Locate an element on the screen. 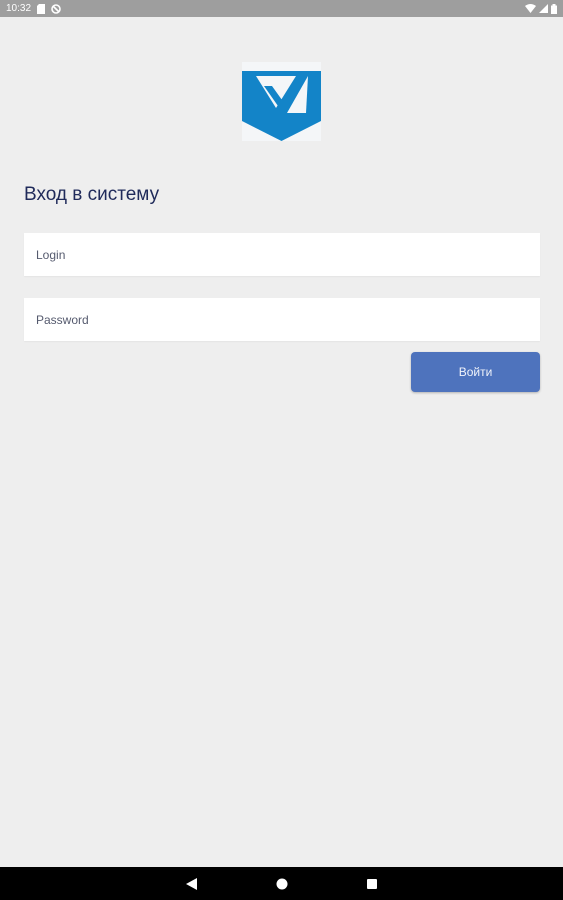 The image size is (563, 900). status-time: 10:32 is located at coordinates (19, 8).